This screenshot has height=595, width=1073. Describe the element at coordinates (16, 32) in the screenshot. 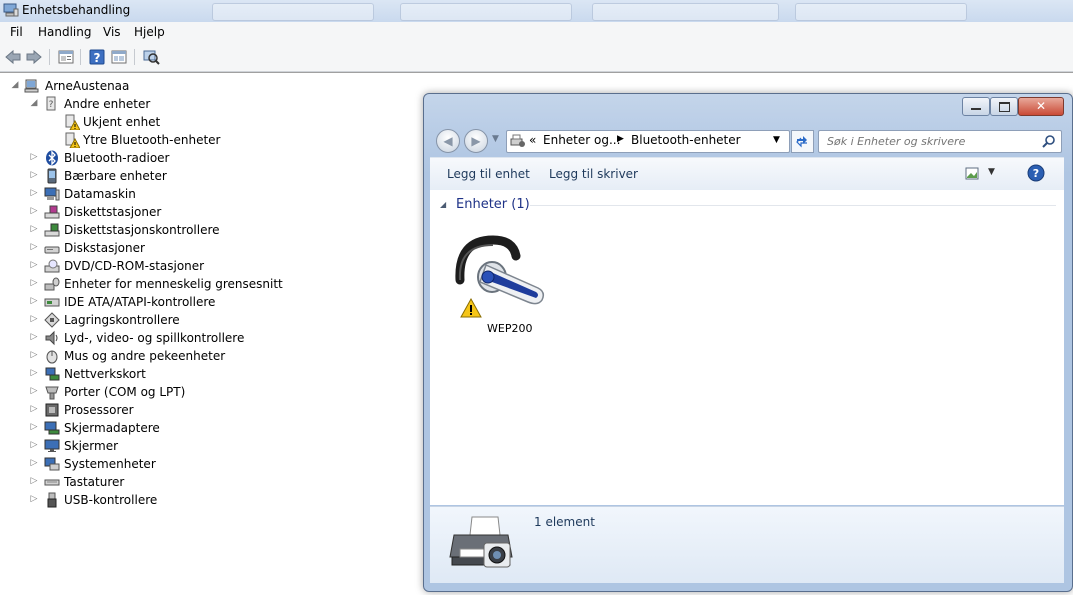

I see `menu-file: Fil` at that location.